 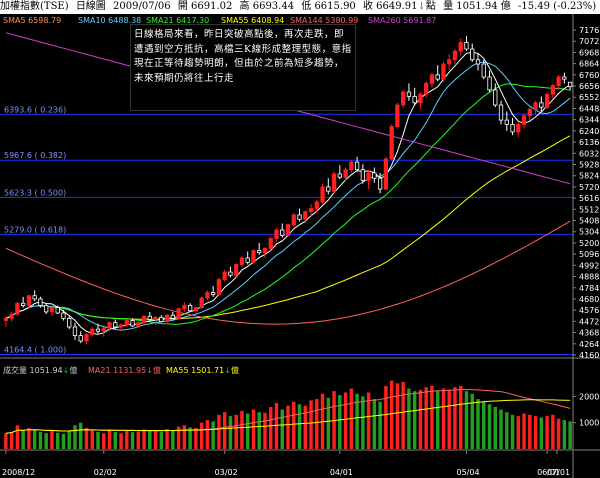 I want to click on fibonacci-label: 4164.4 ( 1.000), so click(x=35, y=350).